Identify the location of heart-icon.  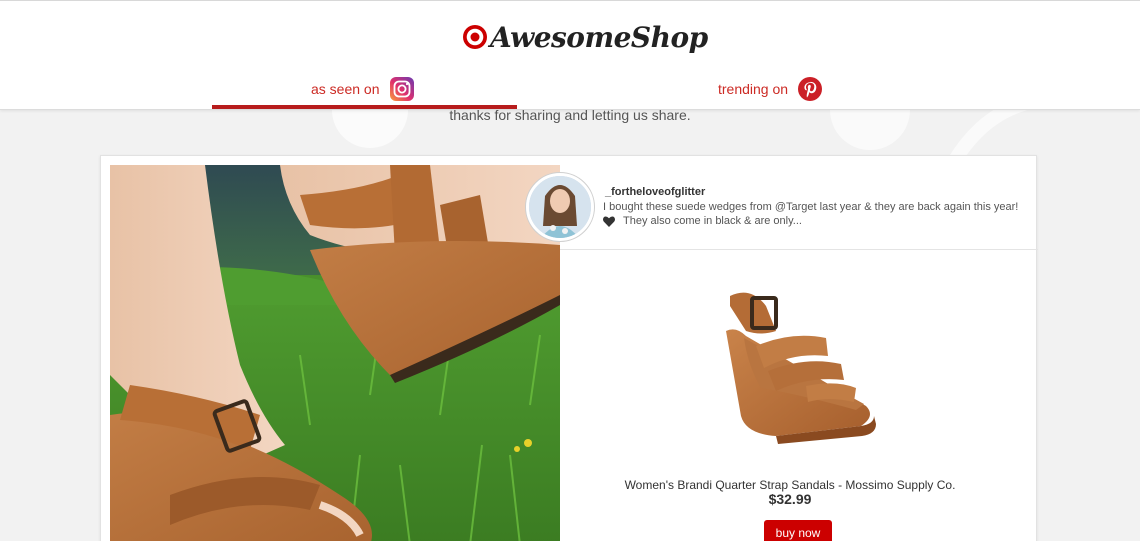
(609, 221).